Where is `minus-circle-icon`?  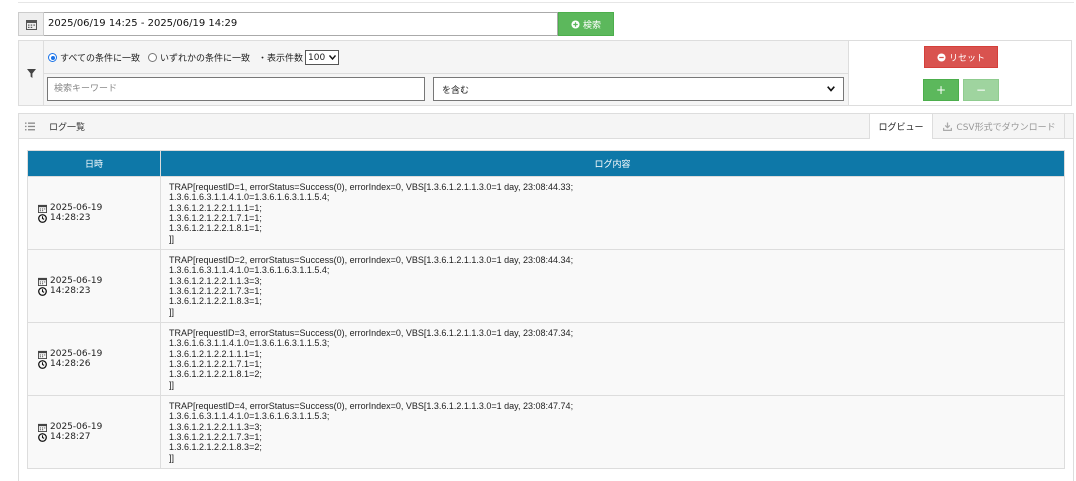
minus-circle-icon is located at coordinates (941, 57).